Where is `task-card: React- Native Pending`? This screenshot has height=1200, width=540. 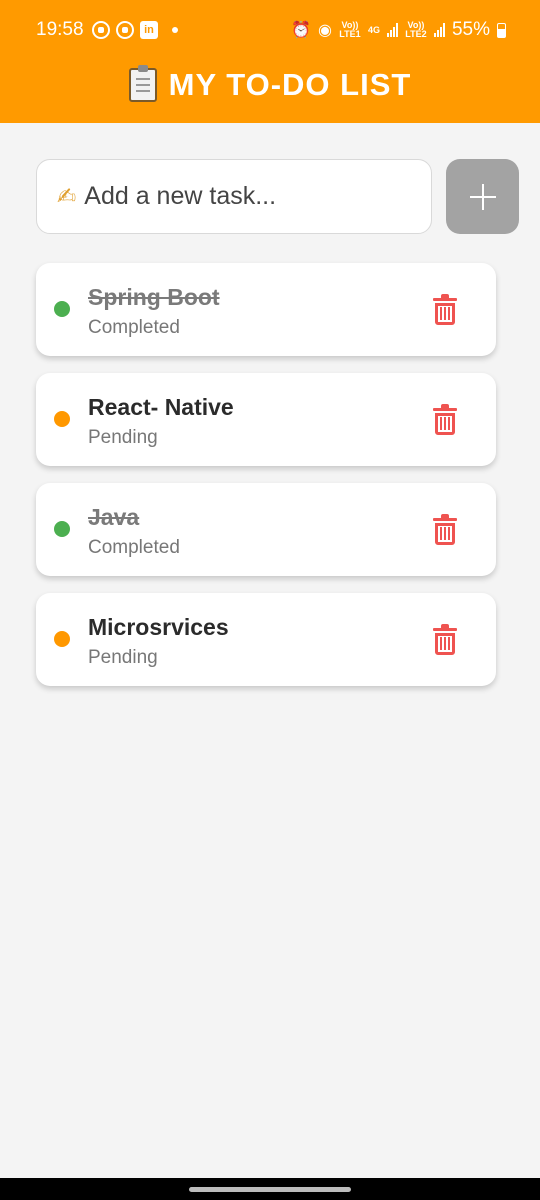
task-card: React- Native Pending is located at coordinates (266, 419).